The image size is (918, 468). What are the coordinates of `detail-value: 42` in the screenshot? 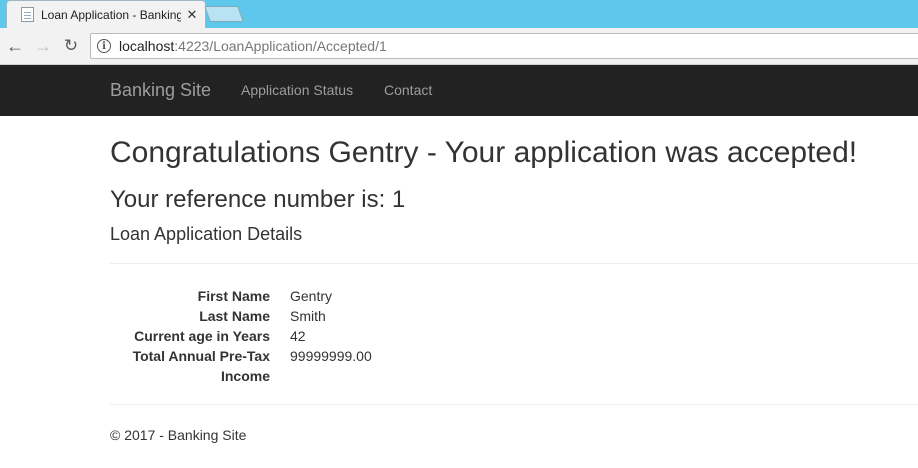 It's located at (298, 336).